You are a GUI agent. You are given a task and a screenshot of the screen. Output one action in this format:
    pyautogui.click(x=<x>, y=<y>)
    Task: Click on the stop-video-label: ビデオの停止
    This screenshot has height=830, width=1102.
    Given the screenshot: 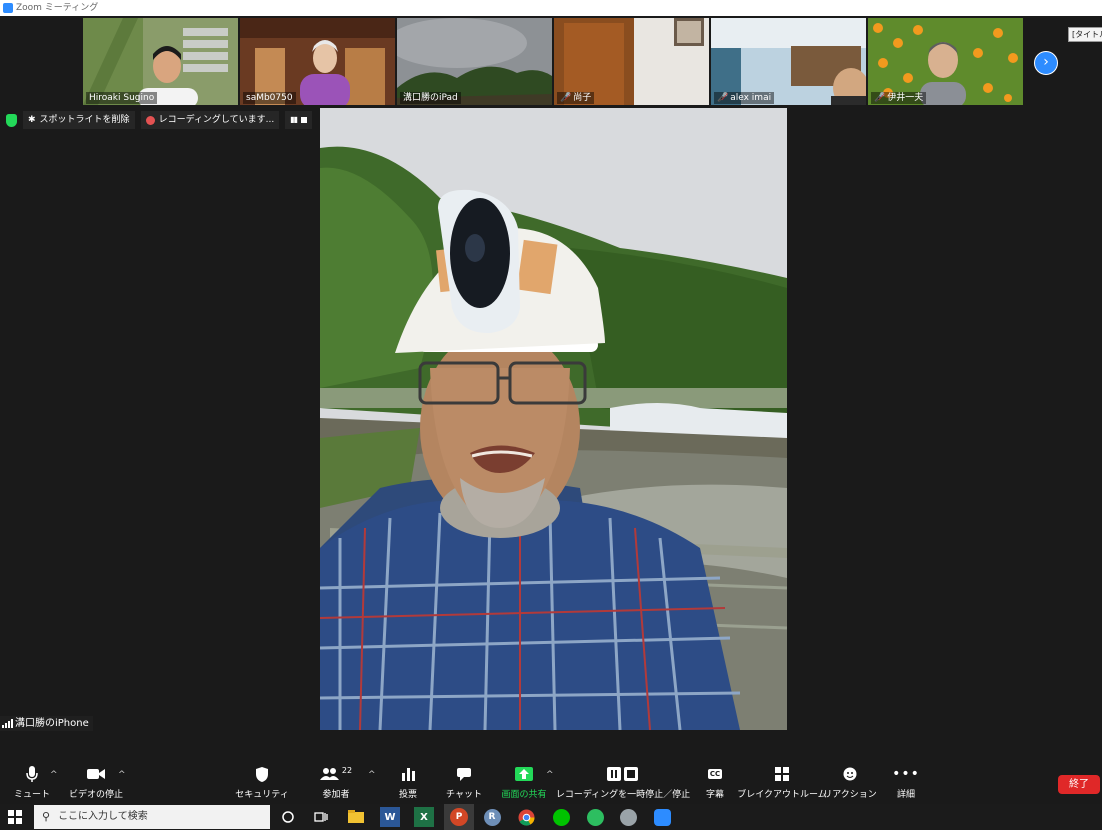 What is the action you would take?
    pyautogui.click(x=95, y=795)
    